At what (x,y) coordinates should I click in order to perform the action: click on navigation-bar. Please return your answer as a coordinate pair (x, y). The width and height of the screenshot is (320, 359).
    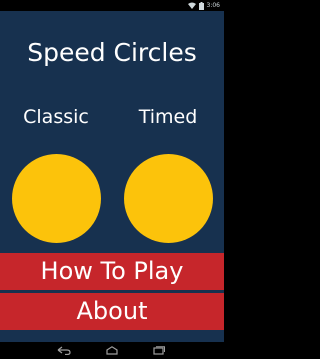
    Looking at the image, I should click on (112, 350).